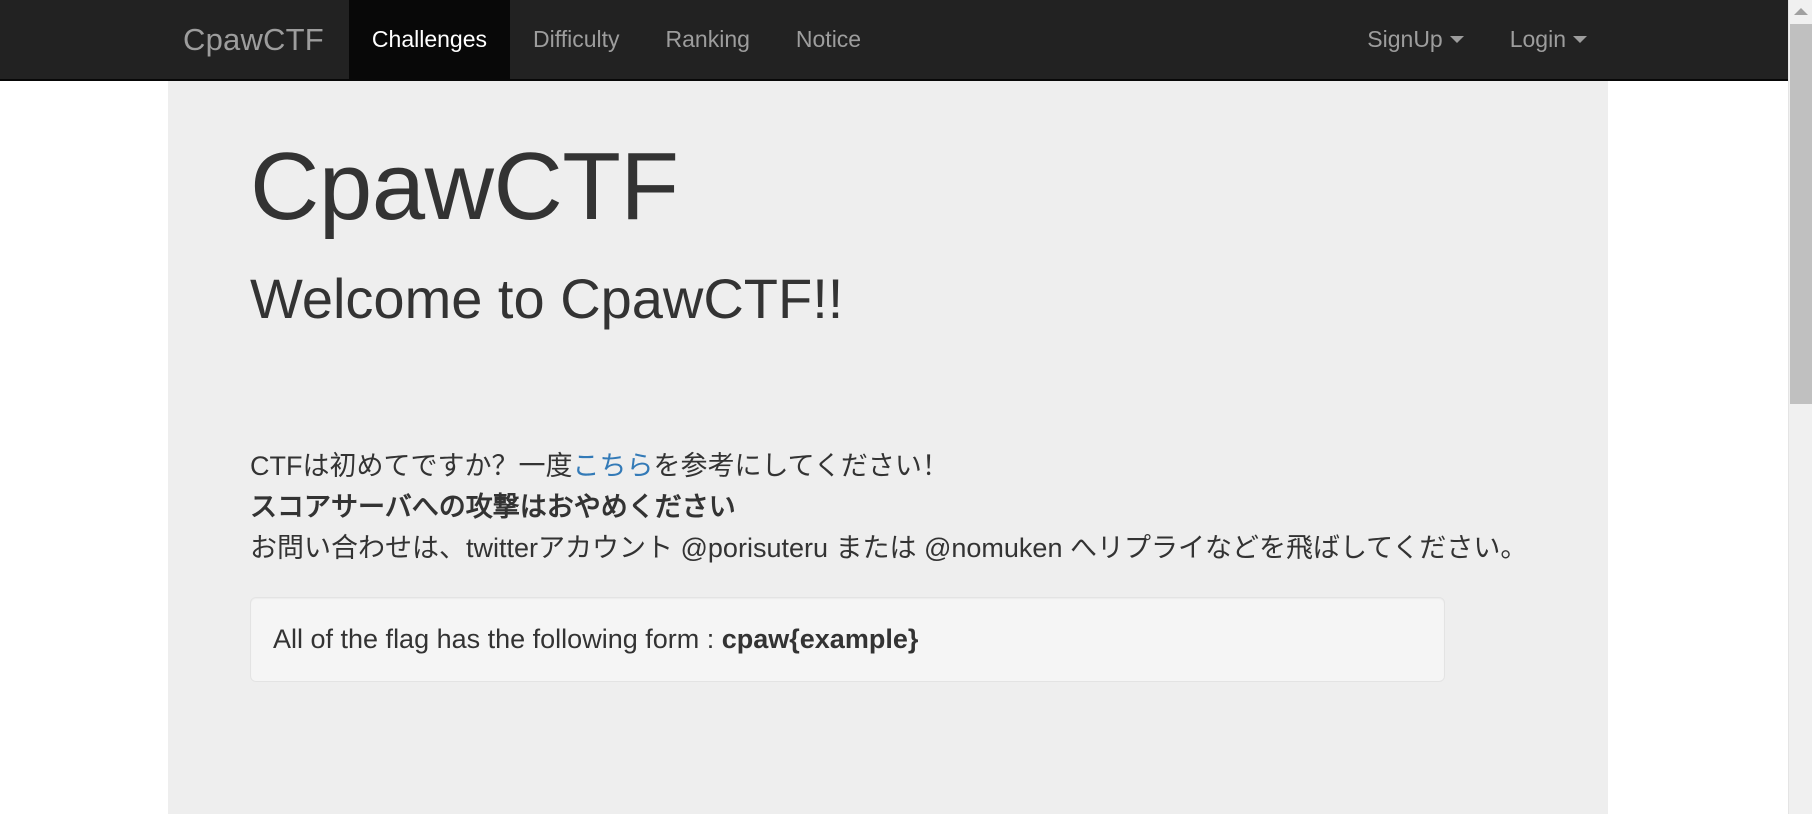 This screenshot has width=1812, height=814. I want to click on nav-item-login: Login, so click(1548, 39).